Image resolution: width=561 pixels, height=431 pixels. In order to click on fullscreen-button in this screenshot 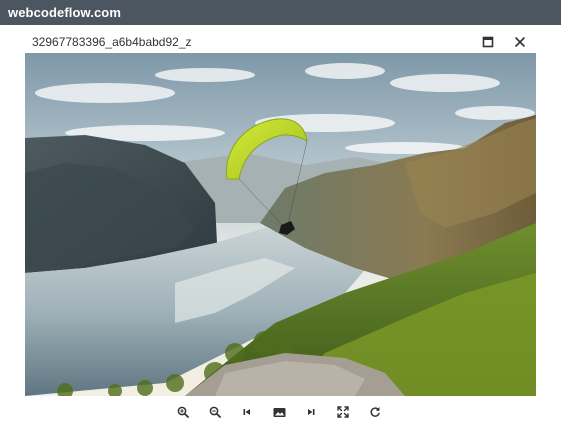, I will do `click(343, 412)`.